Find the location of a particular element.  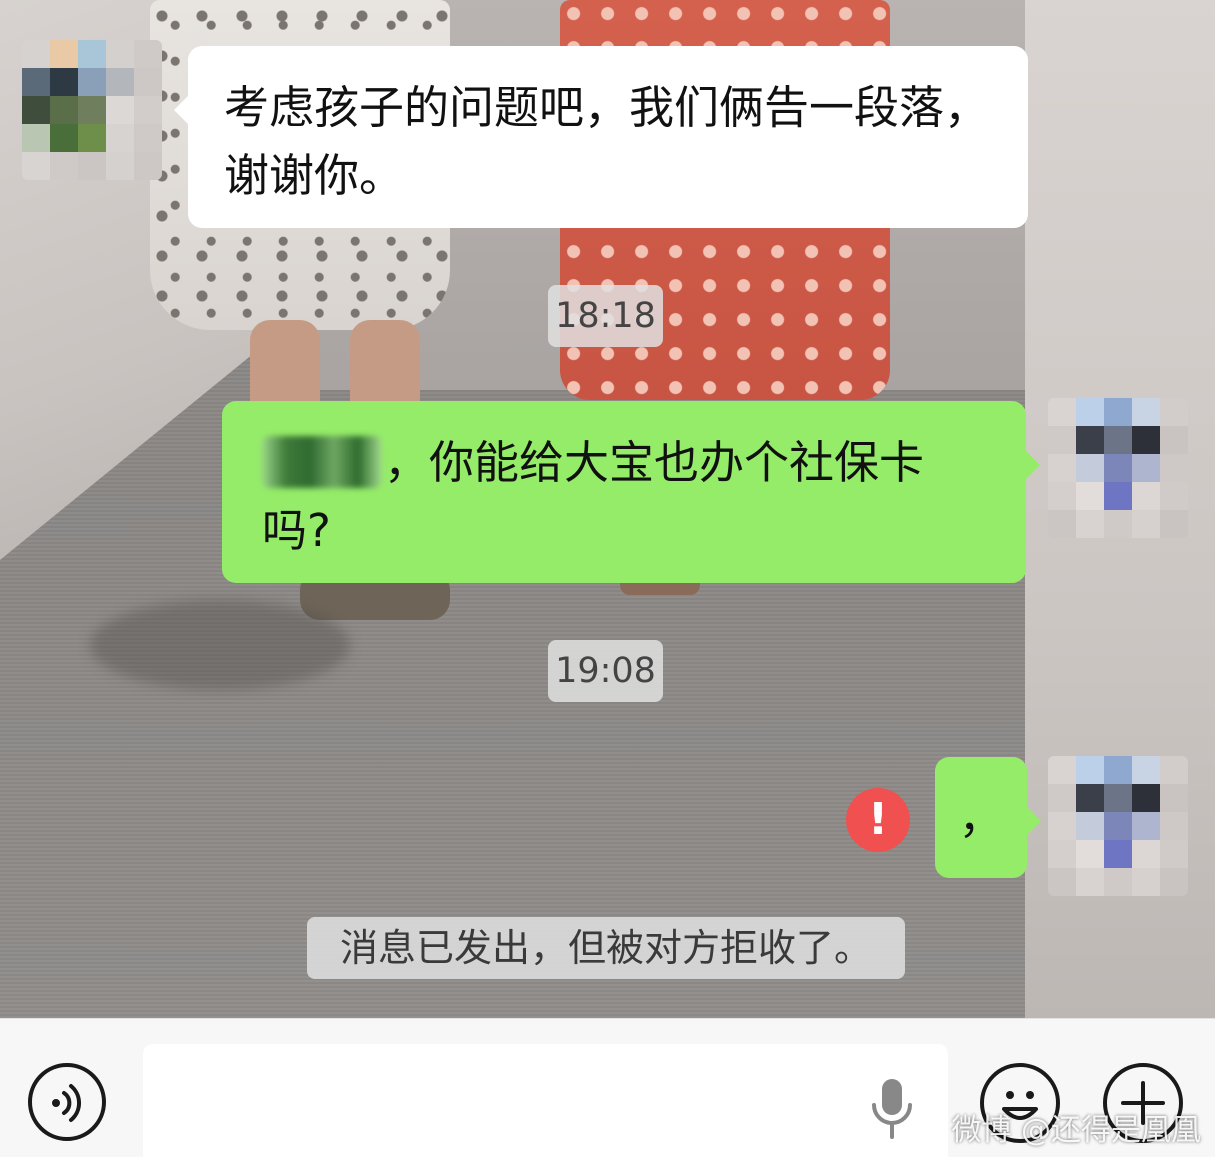

message-input is located at coordinates (545, 1100).